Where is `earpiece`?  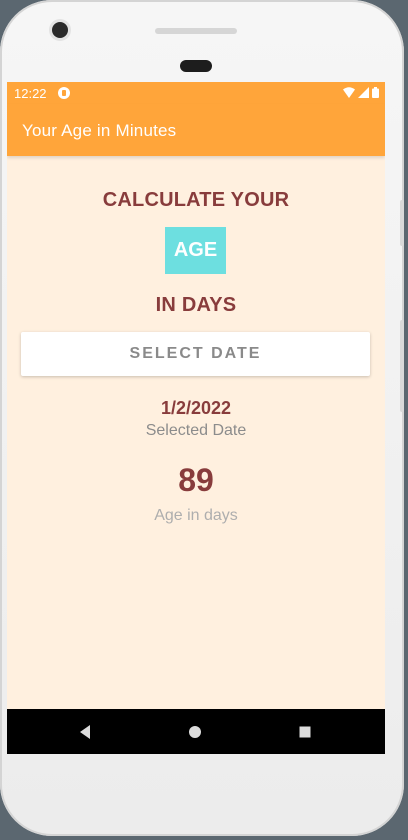
earpiece is located at coordinates (196, 31).